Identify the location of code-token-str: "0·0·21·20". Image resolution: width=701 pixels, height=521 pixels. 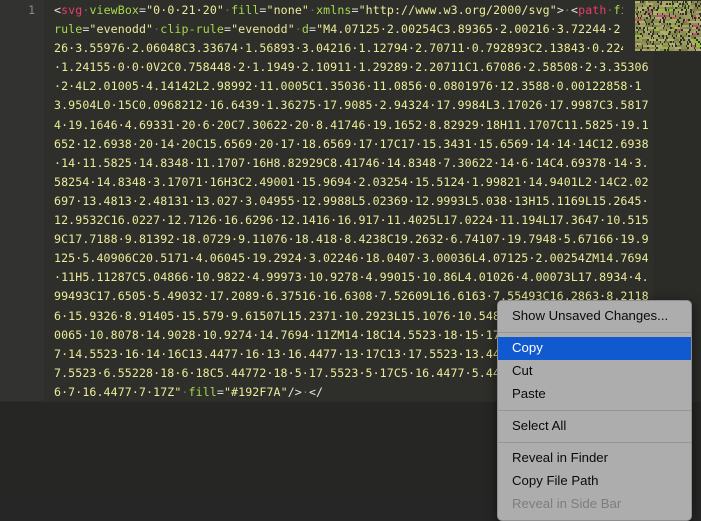
(185, 10).